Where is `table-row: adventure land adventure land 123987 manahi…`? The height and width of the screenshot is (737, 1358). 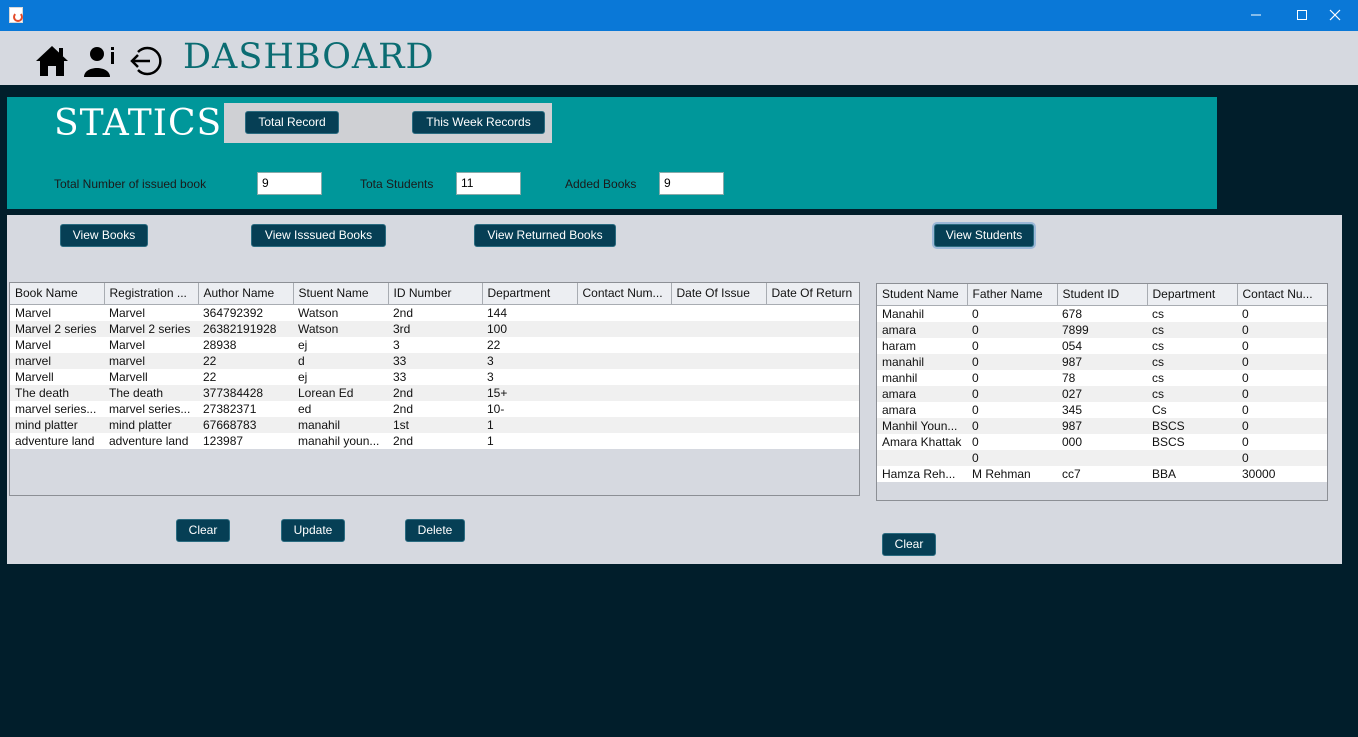 table-row: adventure land adventure land 123987 manahi… is located at coordinates (434, 440).